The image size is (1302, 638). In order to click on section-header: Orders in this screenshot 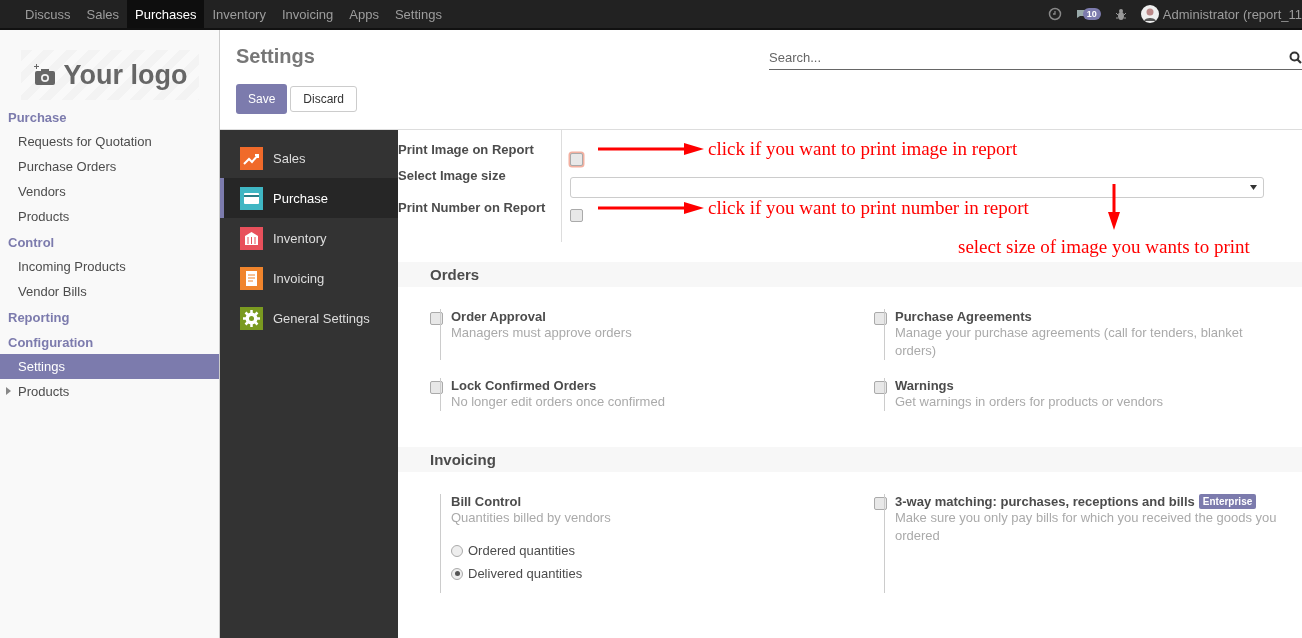, I will do `click(850, 274)`.